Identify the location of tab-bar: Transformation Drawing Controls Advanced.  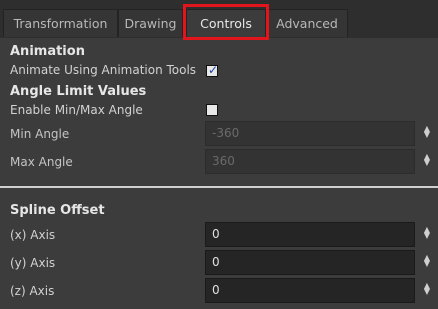
(219, 20).